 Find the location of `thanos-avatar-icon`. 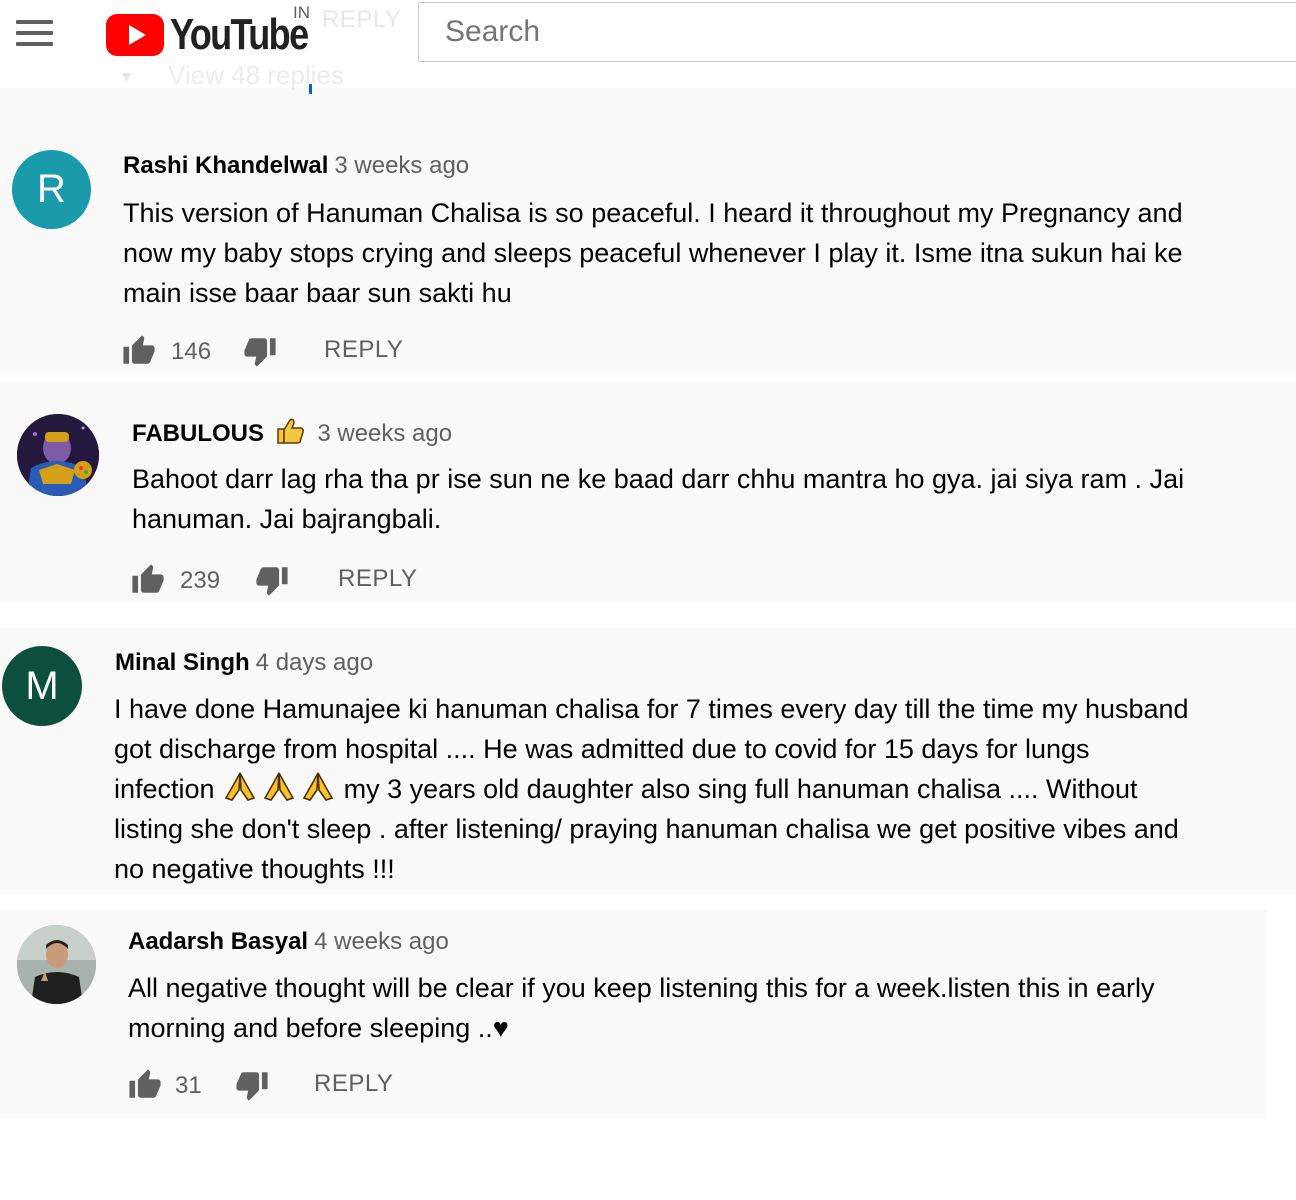

thanos-avatar-icon is located at coordinates (58, 455).